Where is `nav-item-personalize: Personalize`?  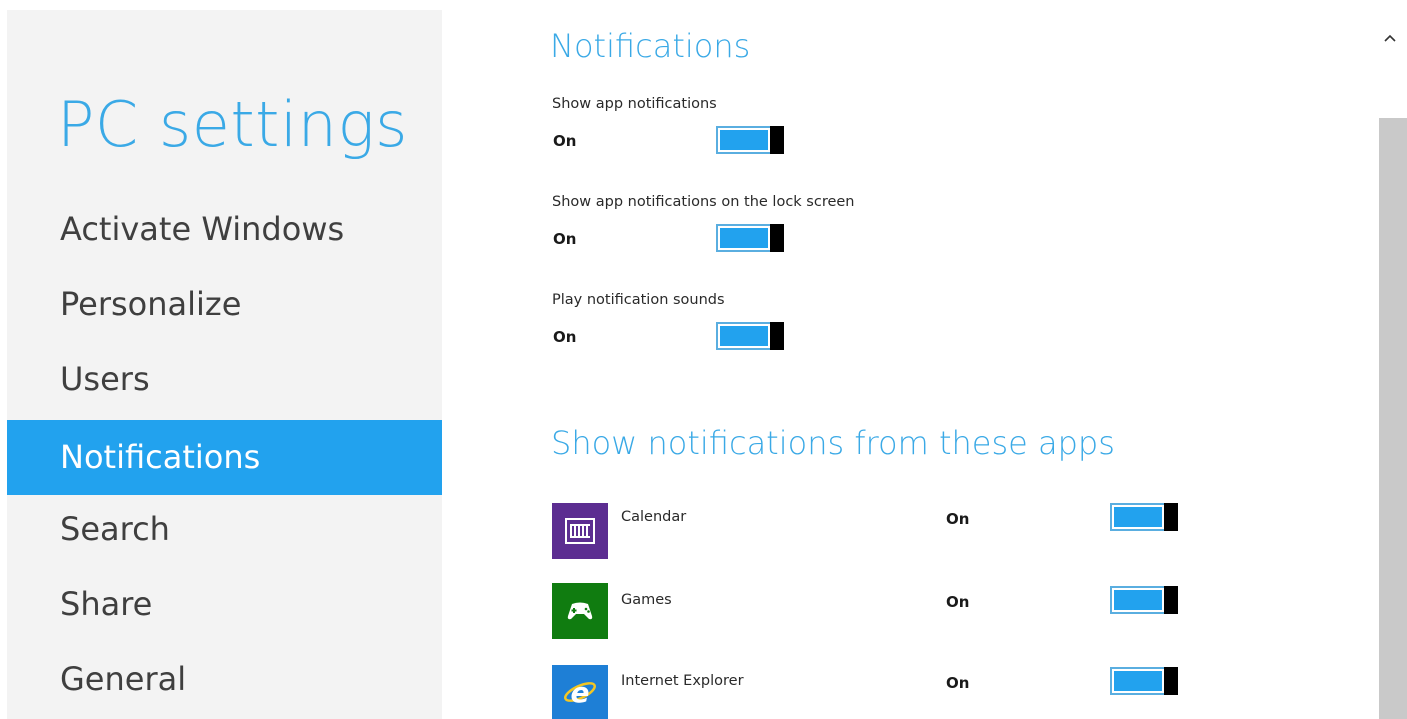 nav-item-personalize: Personalize is located at coordinates (224, 304).